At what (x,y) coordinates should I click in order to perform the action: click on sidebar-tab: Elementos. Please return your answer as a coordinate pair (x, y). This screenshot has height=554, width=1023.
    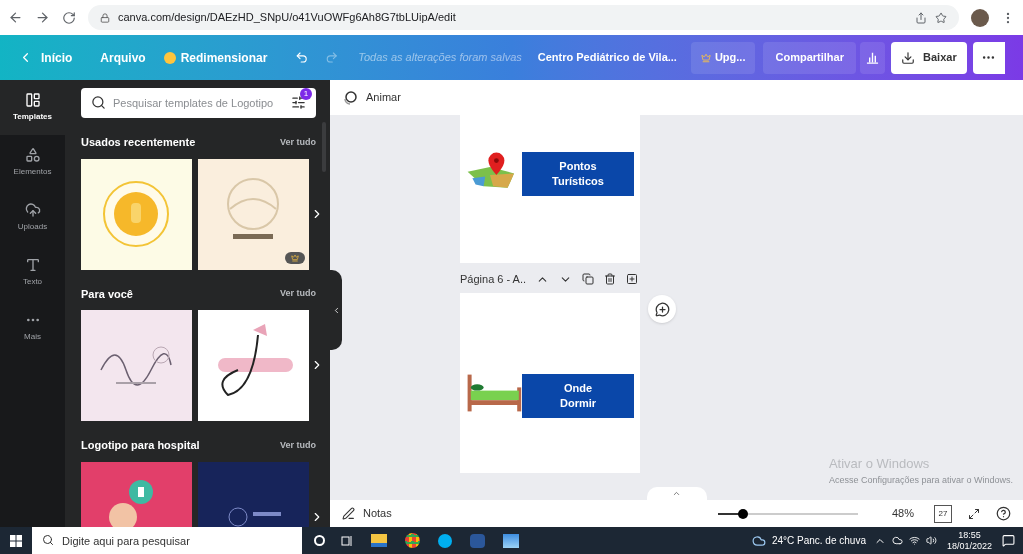
    Looking at the image, I should click on (32, 162).